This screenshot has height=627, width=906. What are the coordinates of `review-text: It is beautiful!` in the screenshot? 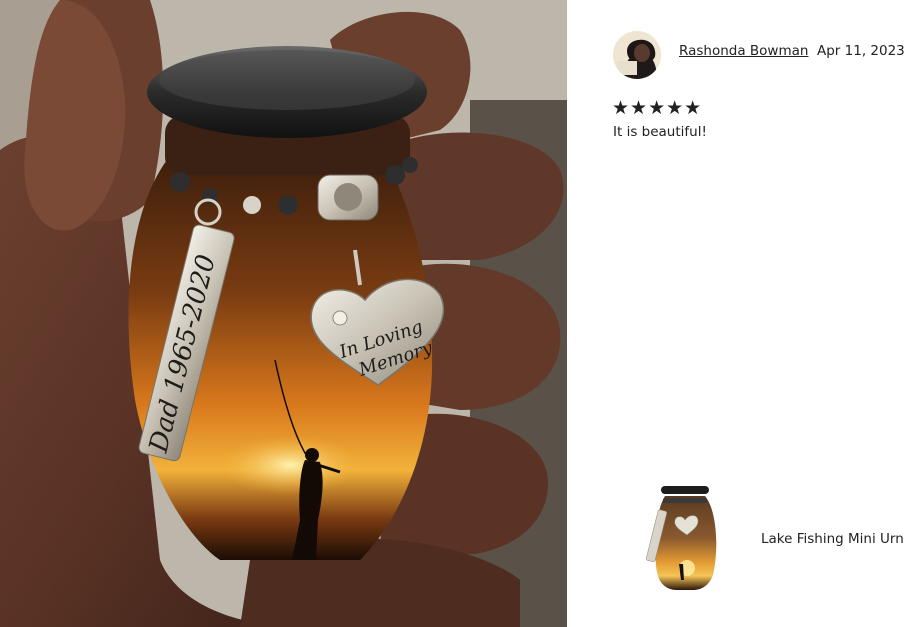 It's located at (660, 132).